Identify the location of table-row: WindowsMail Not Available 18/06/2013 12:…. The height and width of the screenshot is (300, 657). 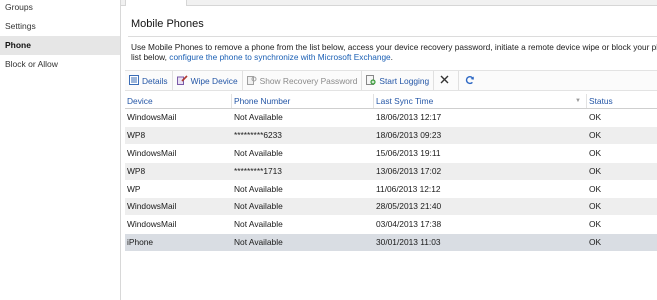
(391, 118).